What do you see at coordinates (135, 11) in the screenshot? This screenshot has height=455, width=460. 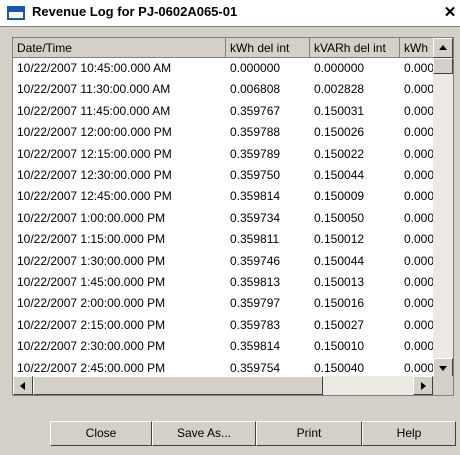 I see `window-title: Revenue Log for PJ-0602A065-01` at bounding box center [135, 11].